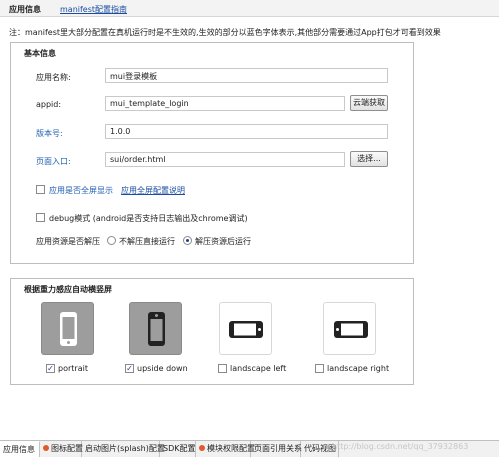 The width and height of the screenshot is (499, 457). I want to click on tab-label: 应用信息, so click(19, 449).